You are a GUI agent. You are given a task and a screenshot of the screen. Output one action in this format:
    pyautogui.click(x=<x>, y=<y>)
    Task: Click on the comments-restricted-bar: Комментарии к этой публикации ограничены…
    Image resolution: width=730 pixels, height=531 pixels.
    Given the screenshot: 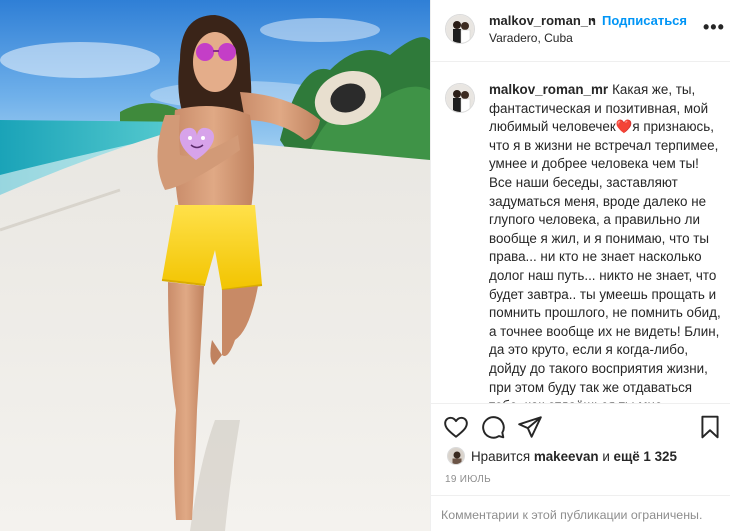 What is the action you would take?
    pyautogui.click(x=580, y=513)
    